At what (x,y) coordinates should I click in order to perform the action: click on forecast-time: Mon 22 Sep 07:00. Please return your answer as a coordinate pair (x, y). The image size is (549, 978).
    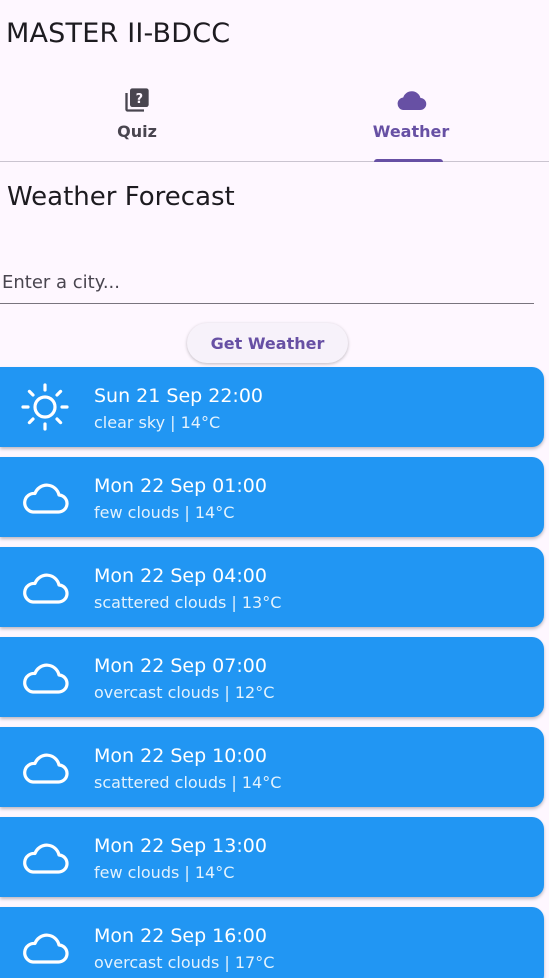
    Looking at the image, I should click on (180, 666).